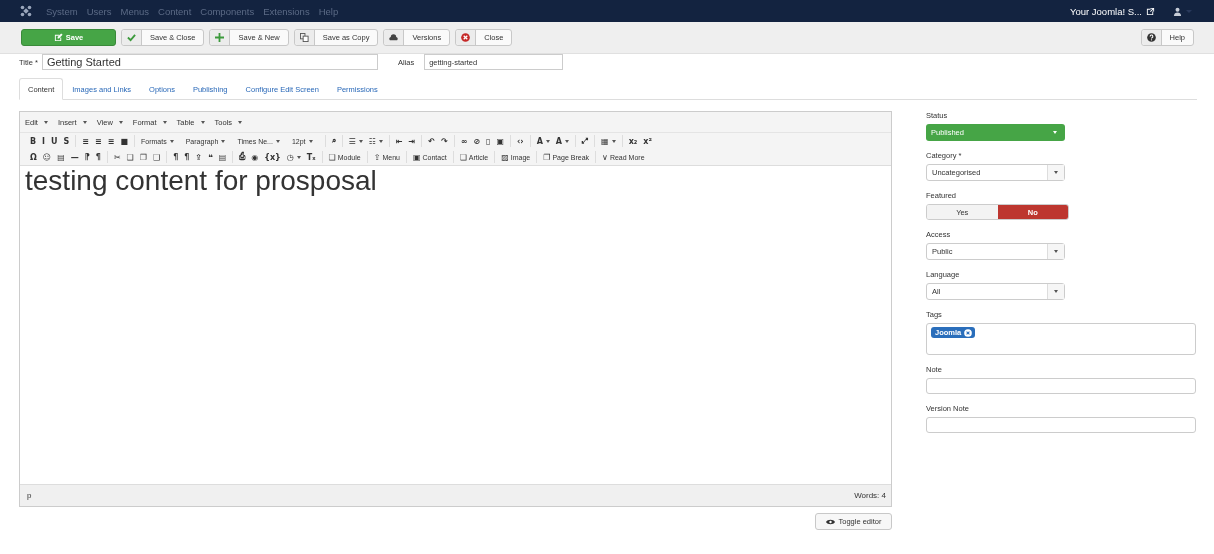 This screenshot has width=1214, height=554. What do you see at coordinates (242, 157) in the screenshot?
I see `editor-tool-button: ⎙` at bounding box center [242, 157].